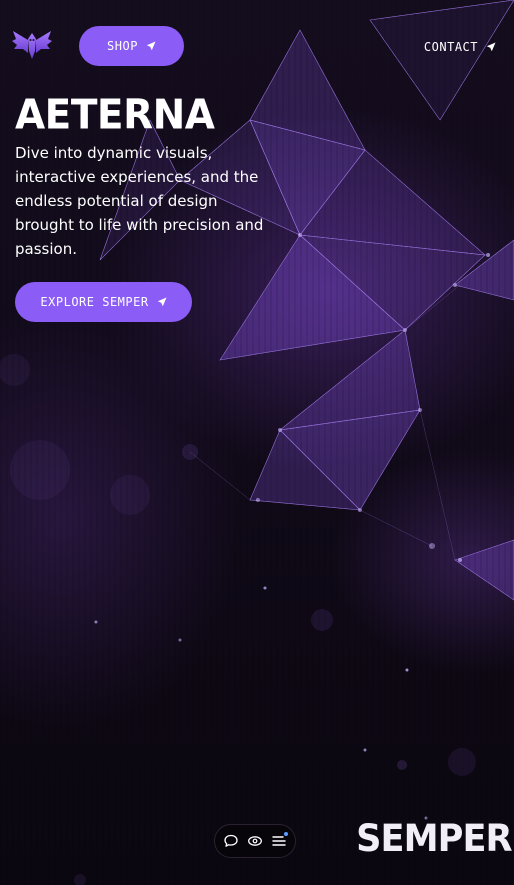 The height and width of the screenshot is (885, 514). I want to click on footer-wordmark: SEMPER, so click(434, 838).